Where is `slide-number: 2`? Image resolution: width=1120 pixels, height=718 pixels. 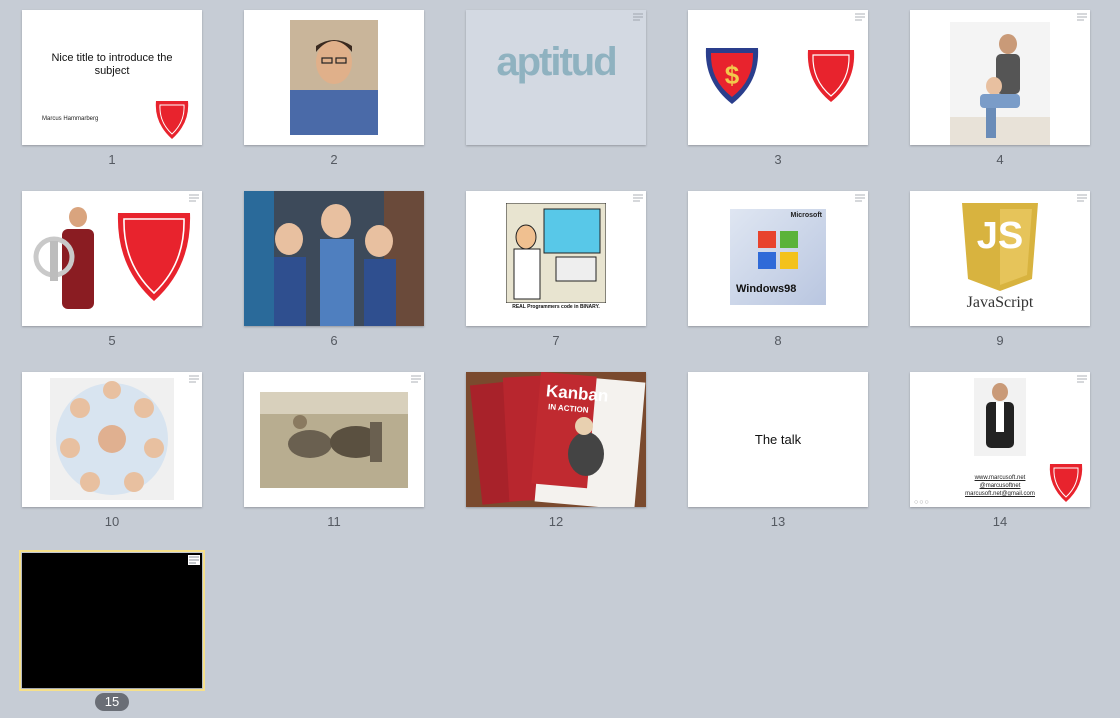 slide-number: 2 is located at coordinates (334, 159).